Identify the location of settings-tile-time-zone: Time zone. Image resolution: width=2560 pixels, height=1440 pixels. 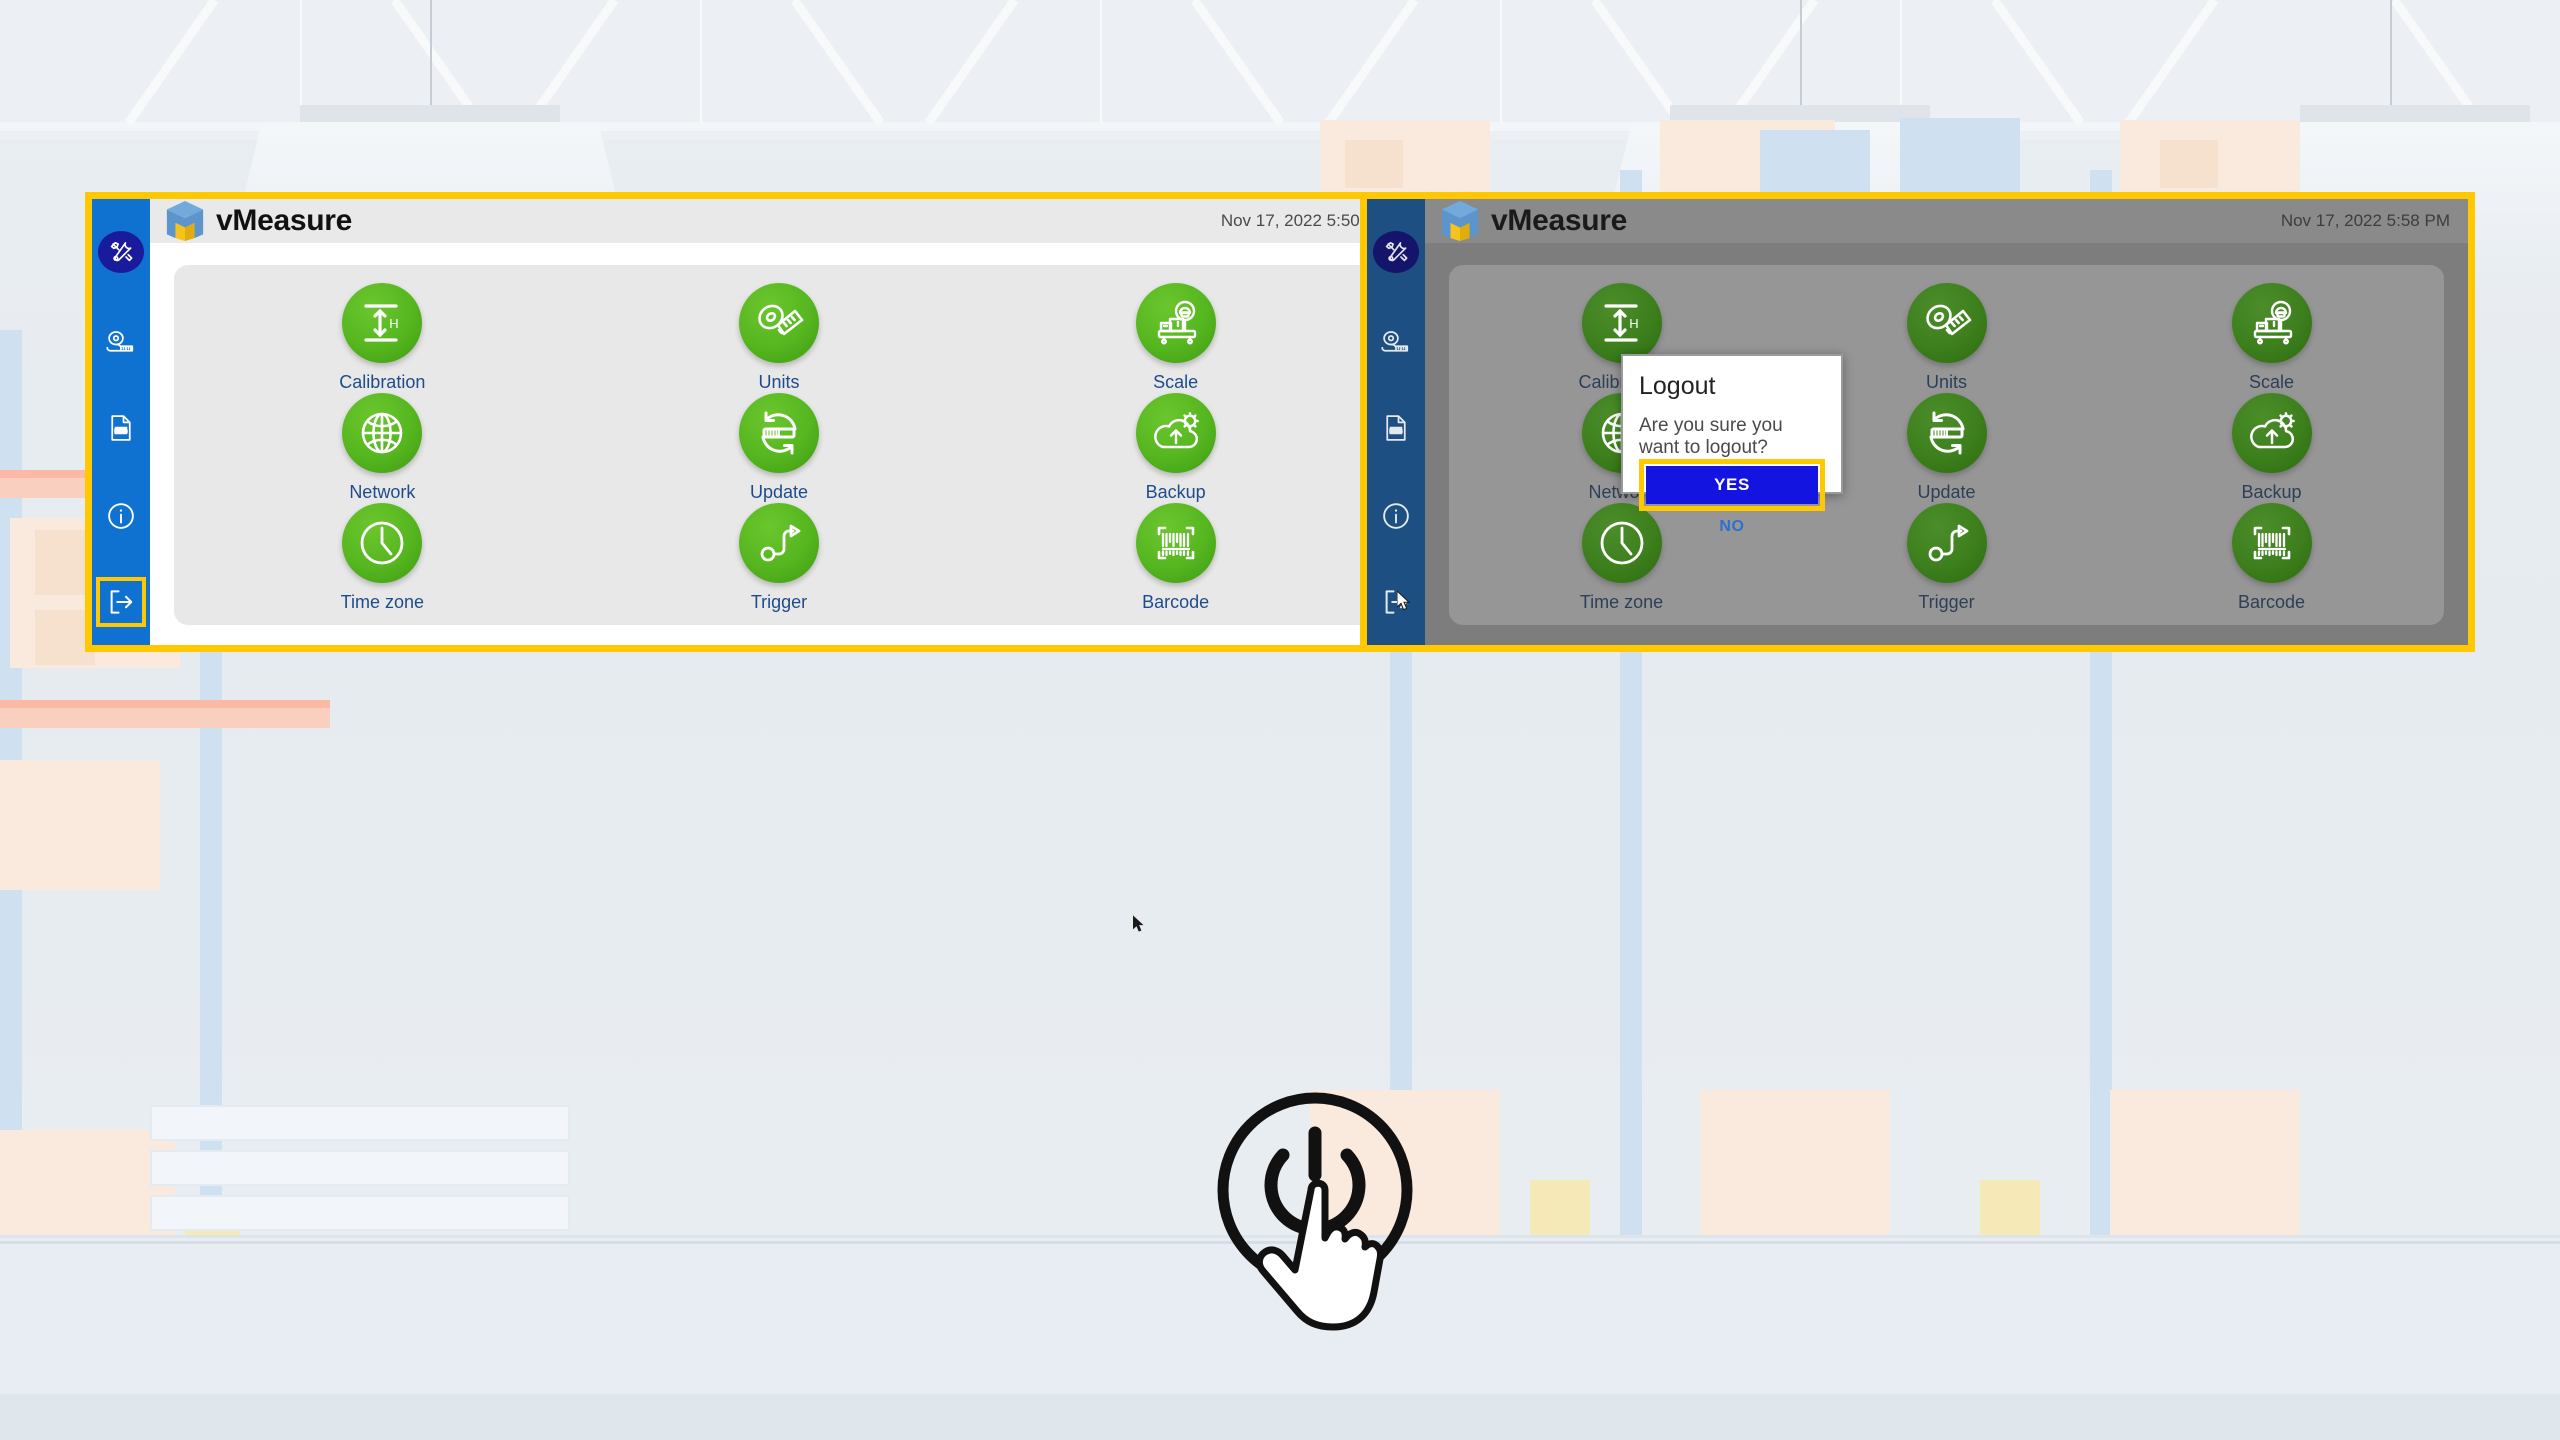
(382, 558).